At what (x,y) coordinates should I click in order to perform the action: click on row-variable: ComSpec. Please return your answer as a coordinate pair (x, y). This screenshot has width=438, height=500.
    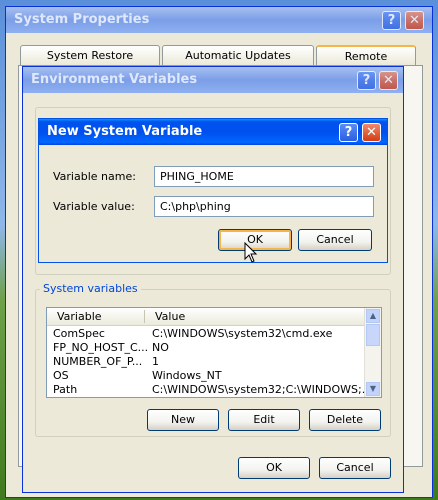
    Looking at the image, I should click on (79, 333).